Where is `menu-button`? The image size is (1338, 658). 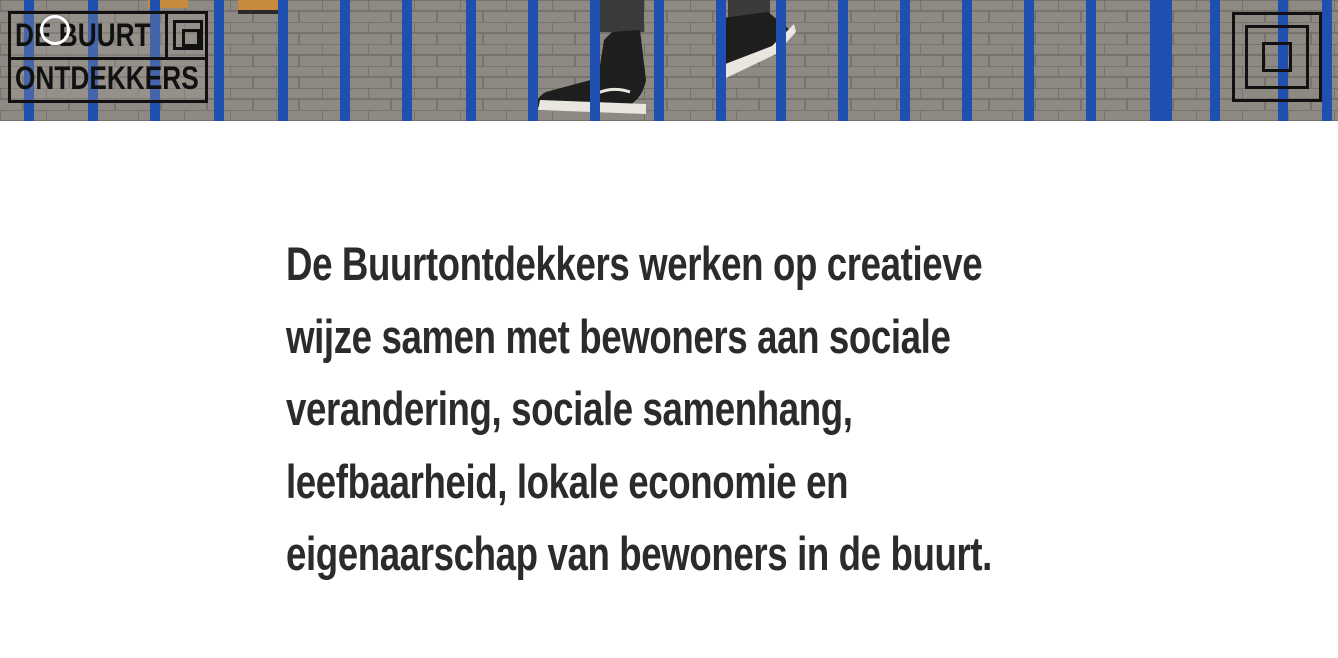 menu-button is located at coordinates (1277, 57).